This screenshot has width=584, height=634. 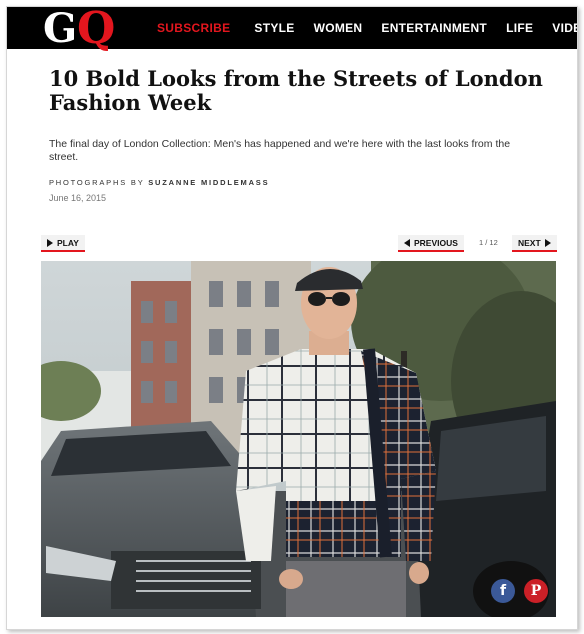 I want to click on photo-credit: PHOTOGRAPHS BY SUZANNE MIDDLEMASS, so click(x=159, y=182).